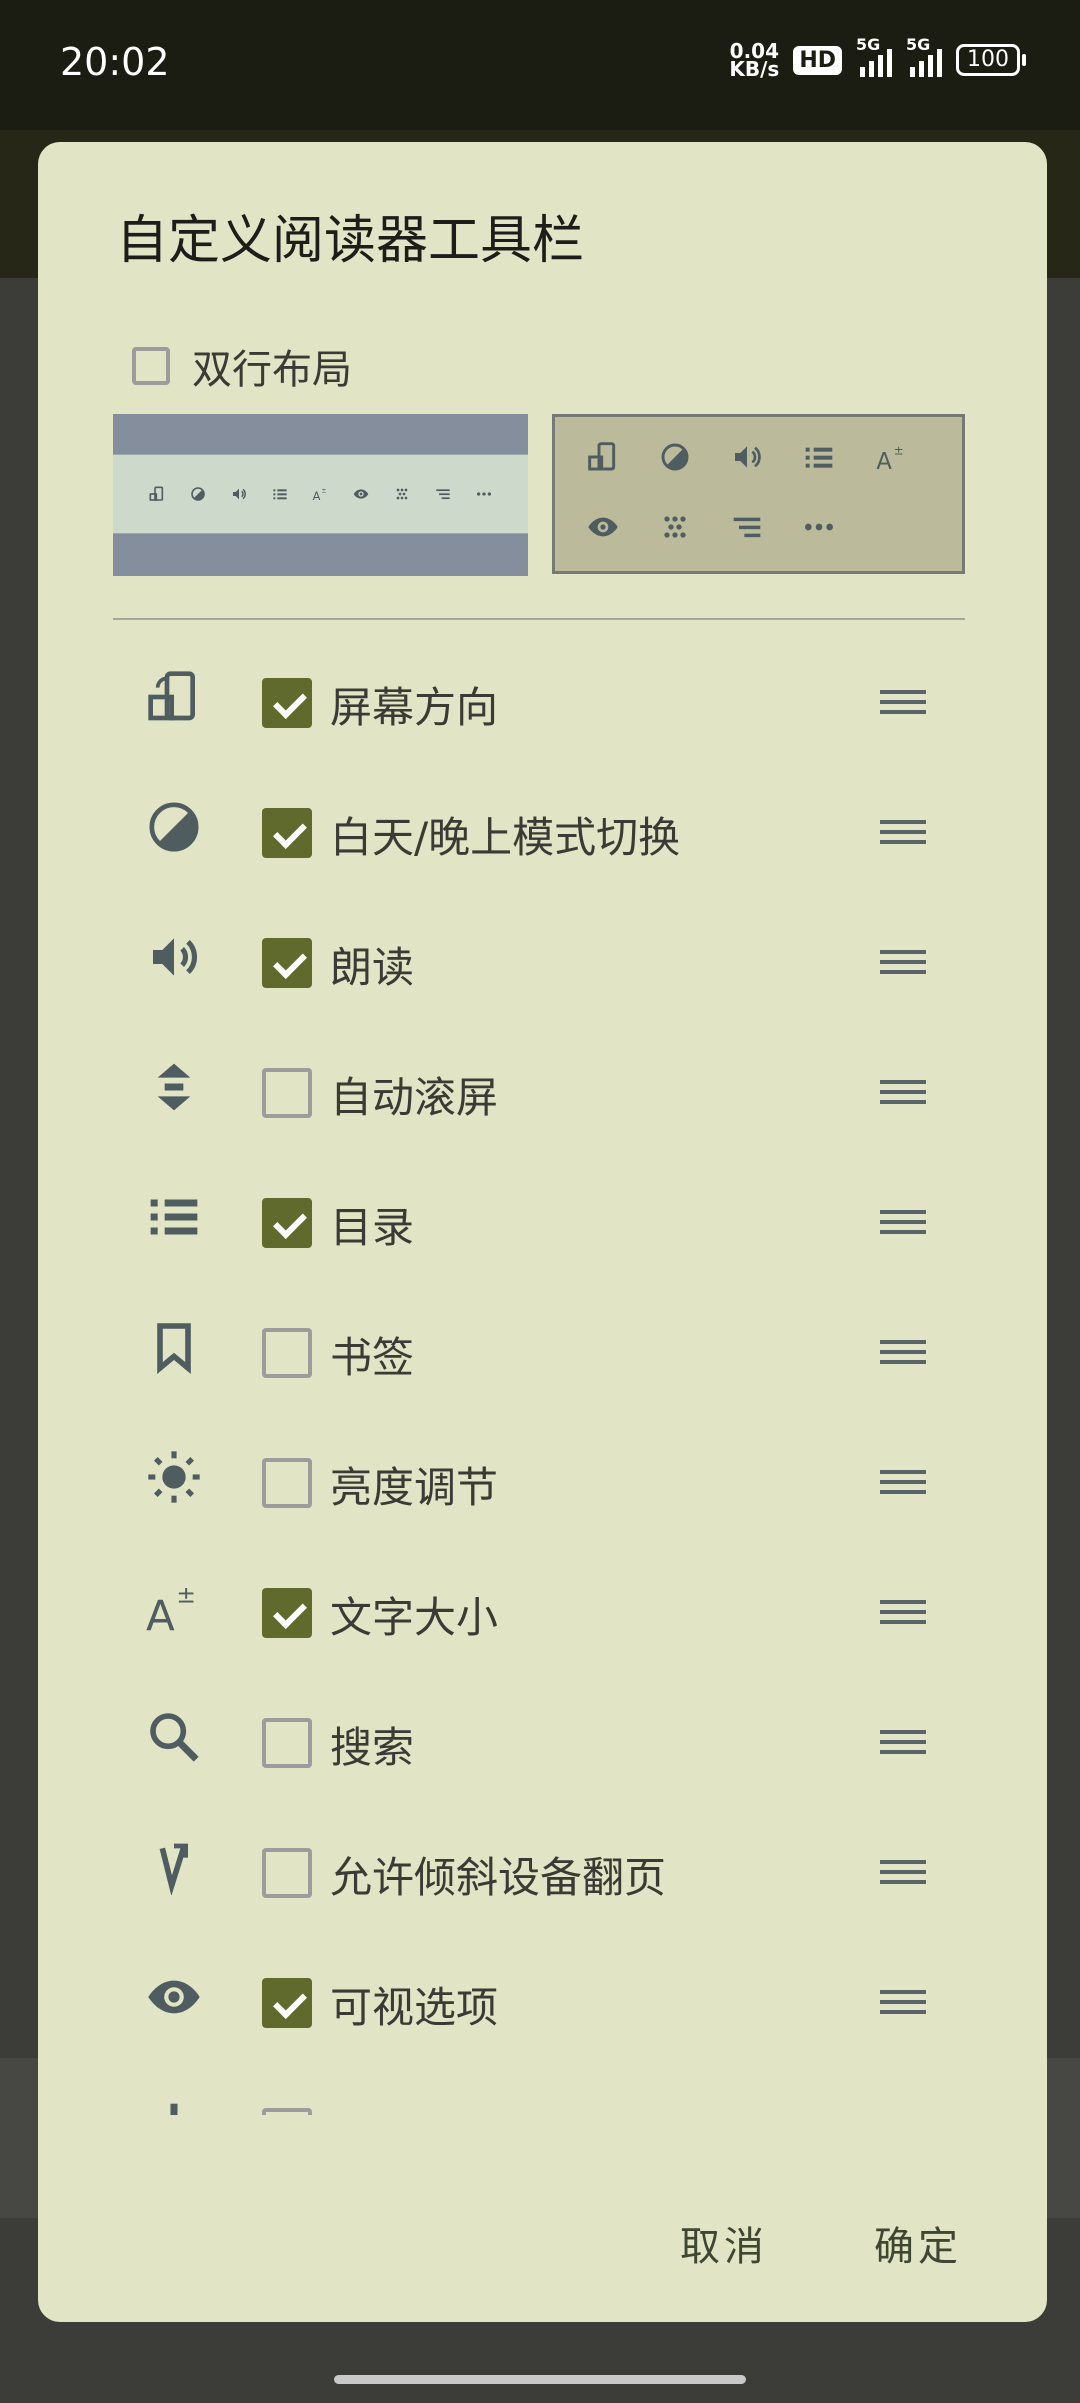 This screenshot has width=1080, height=2403. What do you see at coordinates (817, 60) in the screenshot?
I see `hd-badge: HD` at bounding box center [817, 60].